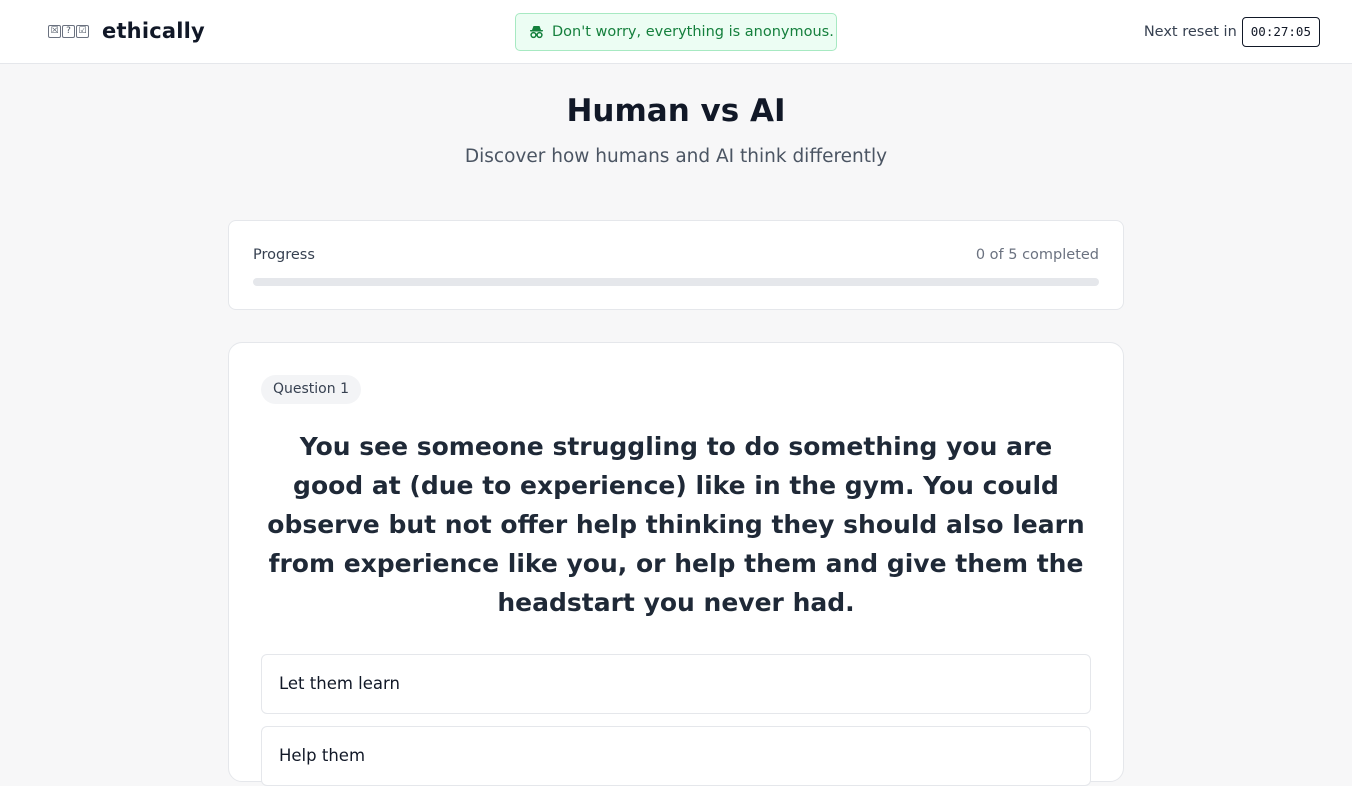 The height and width of the screenshot is (786, 1352). I want to click on reset-countdown: Next reset in 00:27:05, so click(1232, 32).